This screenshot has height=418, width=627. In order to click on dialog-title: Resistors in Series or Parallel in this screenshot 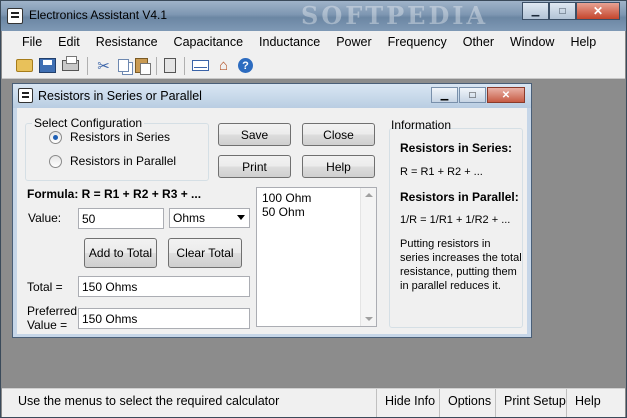, I will do `click(120, 96)`.